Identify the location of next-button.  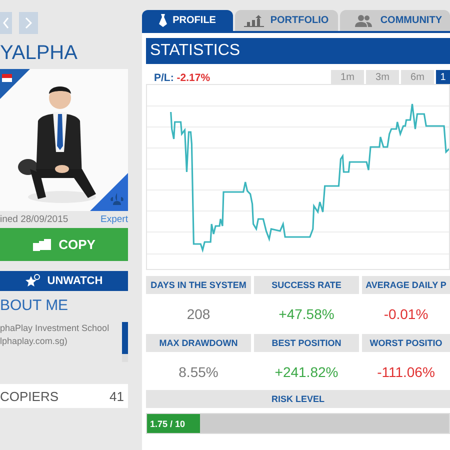
(28, 23).